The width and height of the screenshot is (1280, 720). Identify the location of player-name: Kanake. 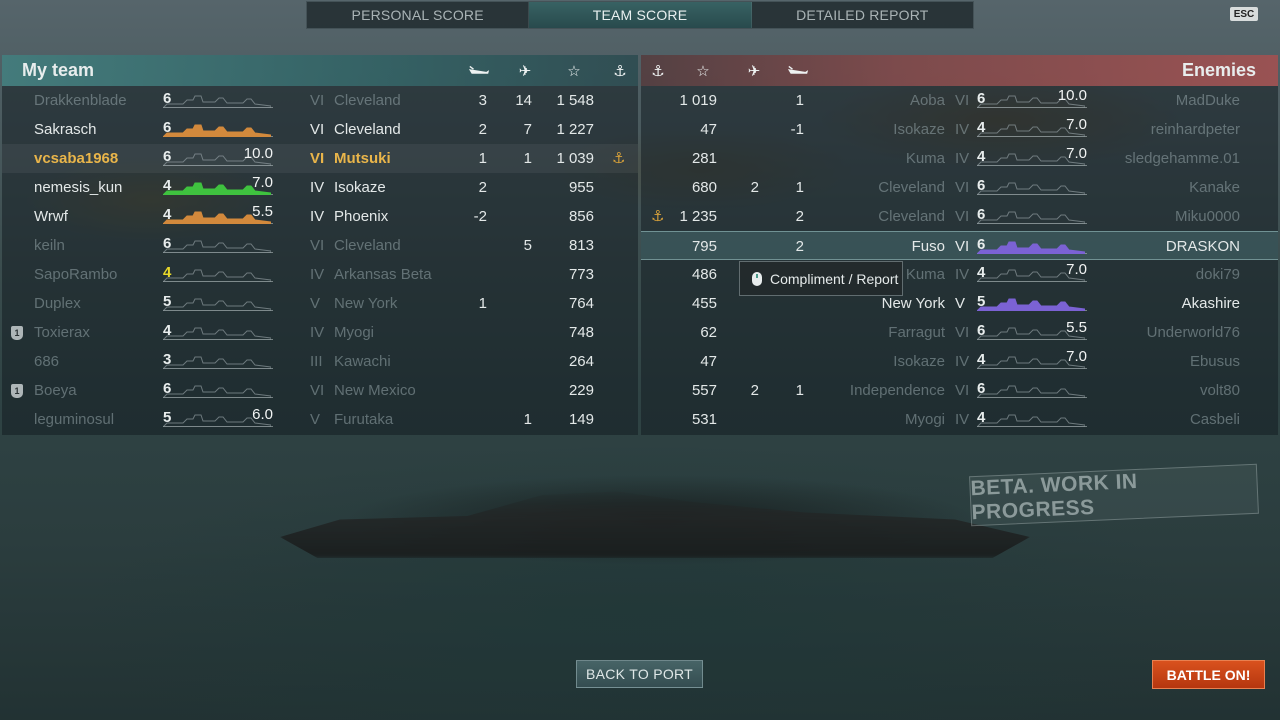
(1214, 187).